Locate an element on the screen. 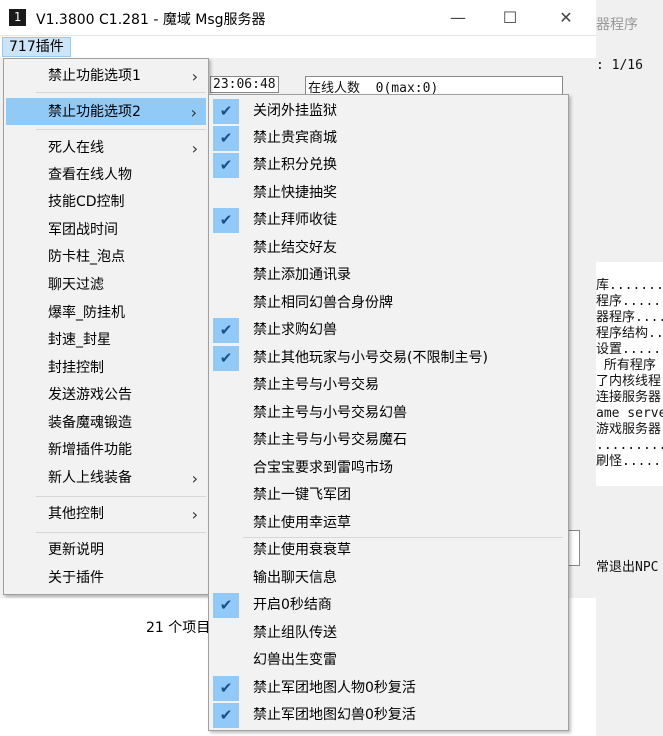 The width and height of the screenshot is (663, 736). menu-item-label: 禁止功能选项1 is located at coordinates (94, 76).